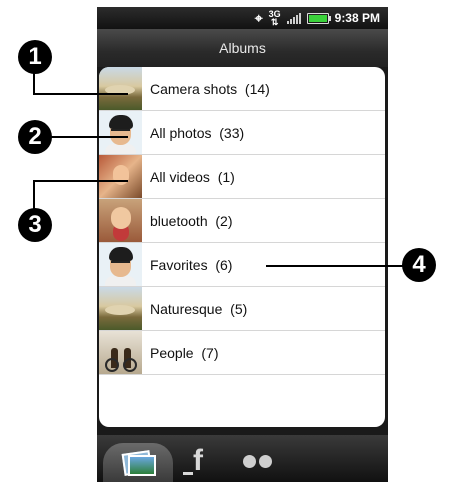 The image size is (450, 482). Describe the element at coordinates (274, 14) in the screenshot. I see `network-type-label: 3G` at that location.